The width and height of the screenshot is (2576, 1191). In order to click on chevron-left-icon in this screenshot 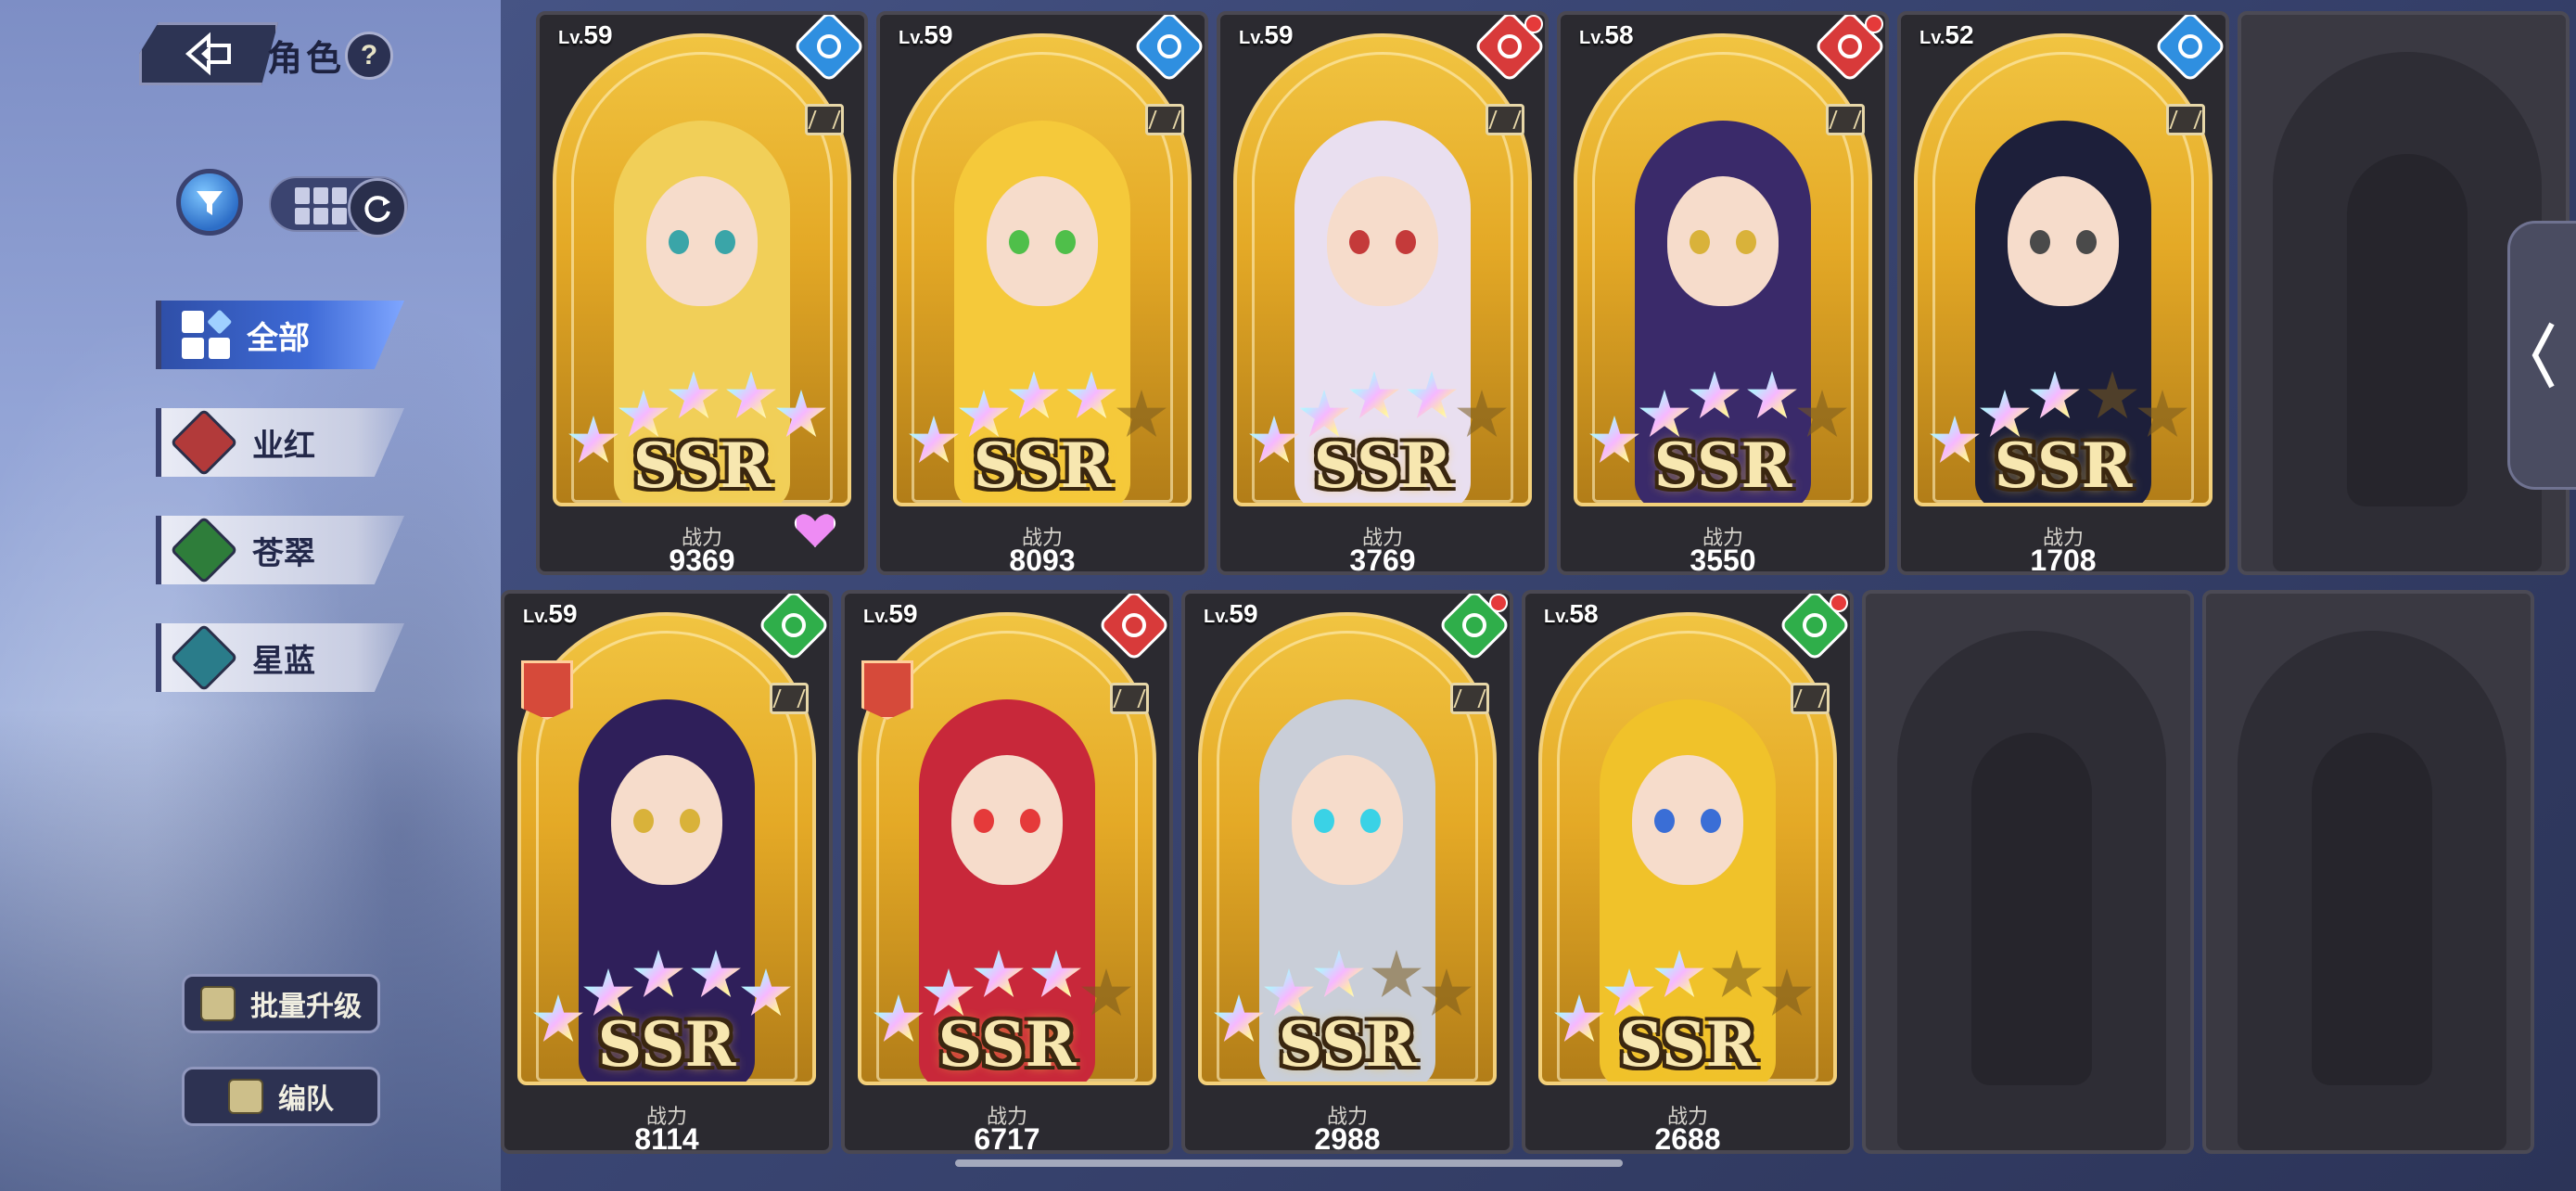, I will do `click(2543, 355)`.